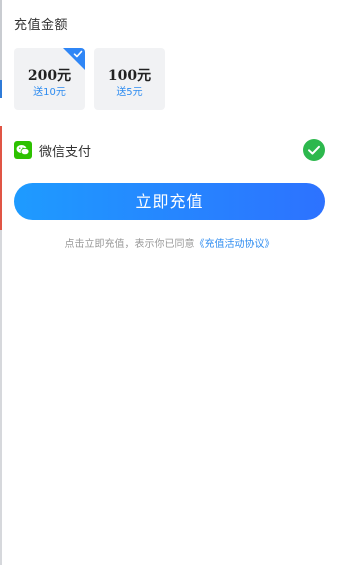  I want to click on recharge-button: 立即充值, so click(169, 201).